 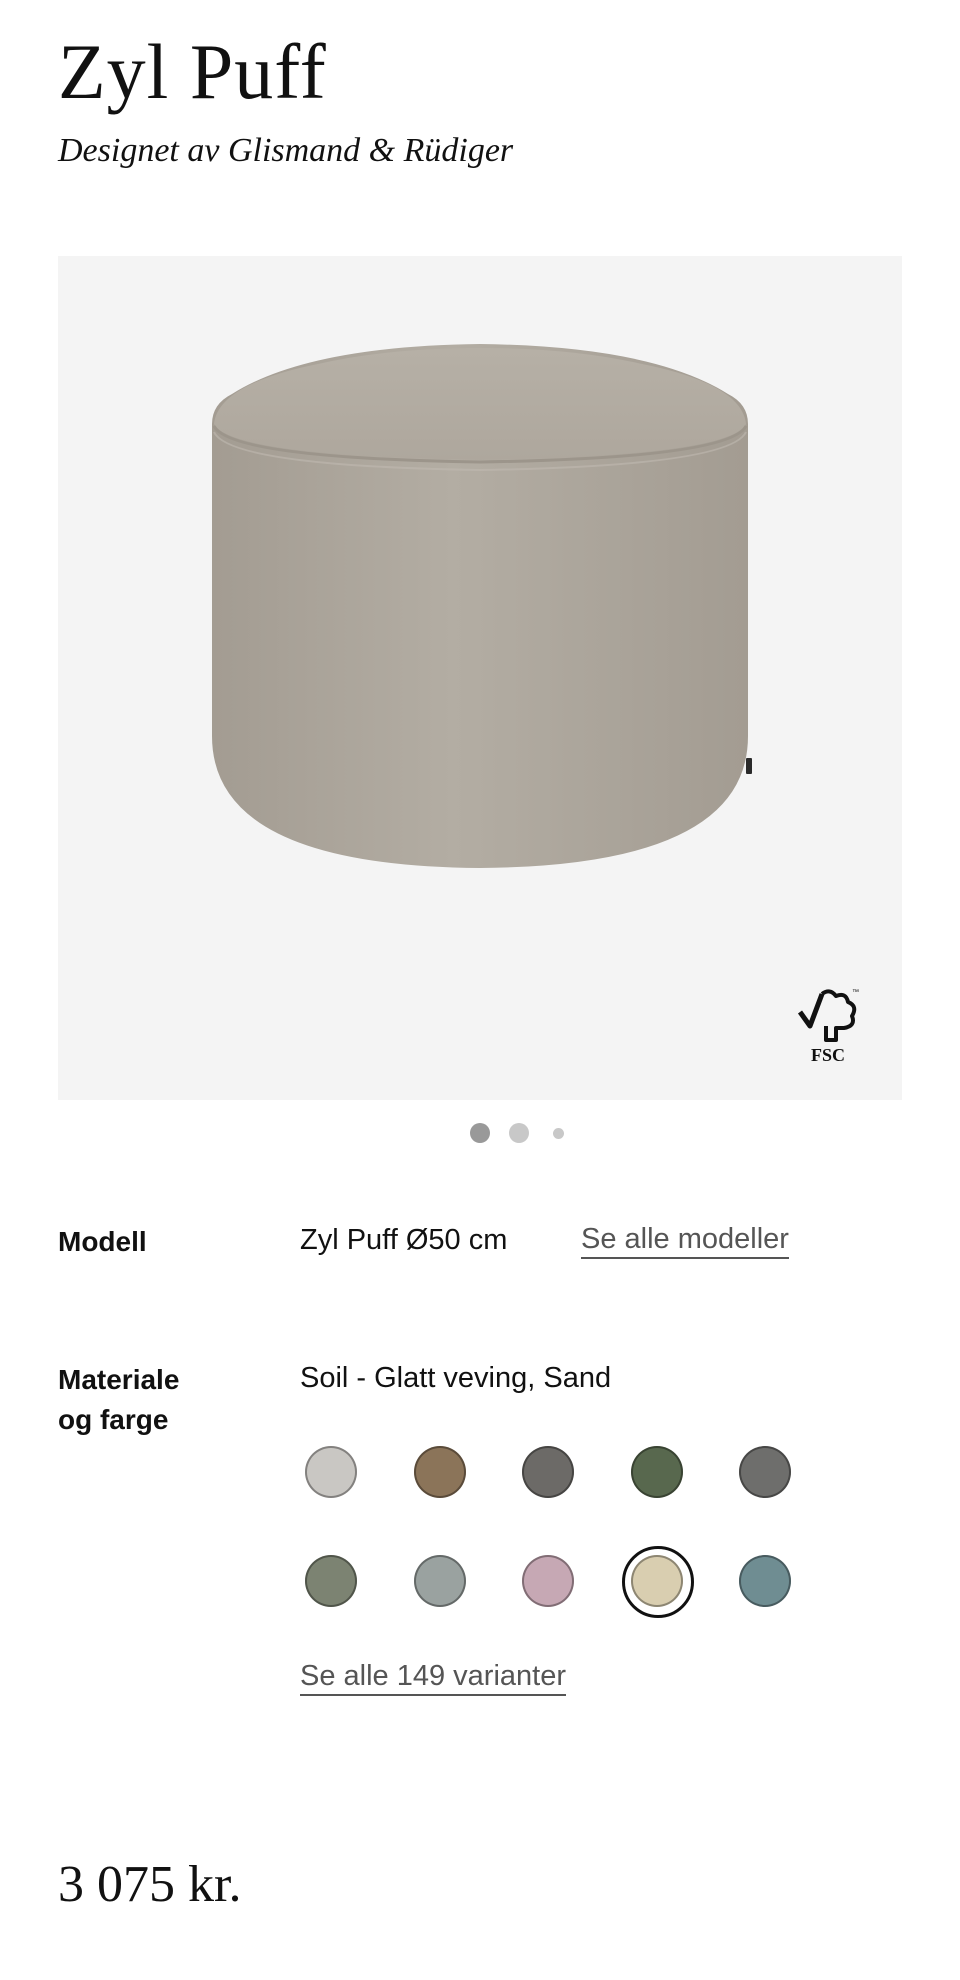 What do you see at coordinates (685, 1240) in the screenshot?
I see `see-all-models-link: Se alle modeller` at bounding box center [685, 1240].